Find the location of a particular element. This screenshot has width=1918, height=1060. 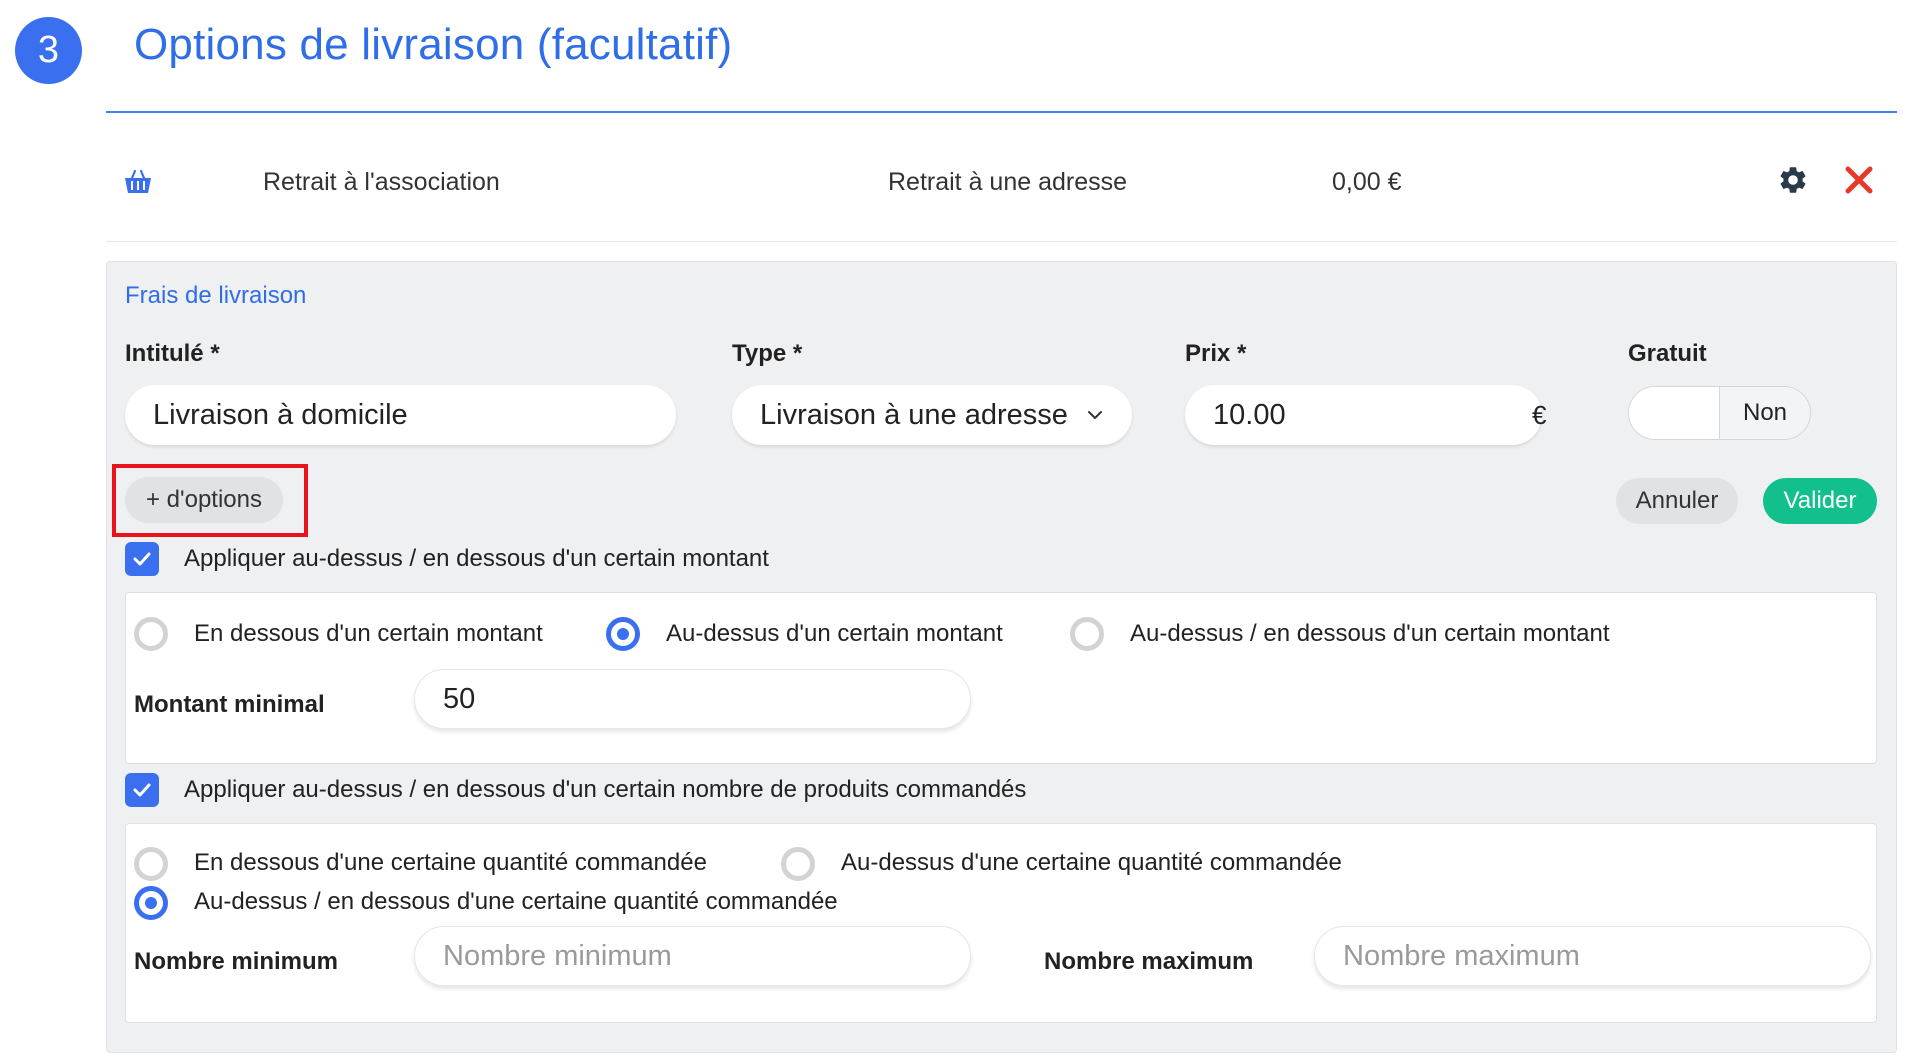

option-type: Retrait à une adresse is located at coordinates (1008, 182).